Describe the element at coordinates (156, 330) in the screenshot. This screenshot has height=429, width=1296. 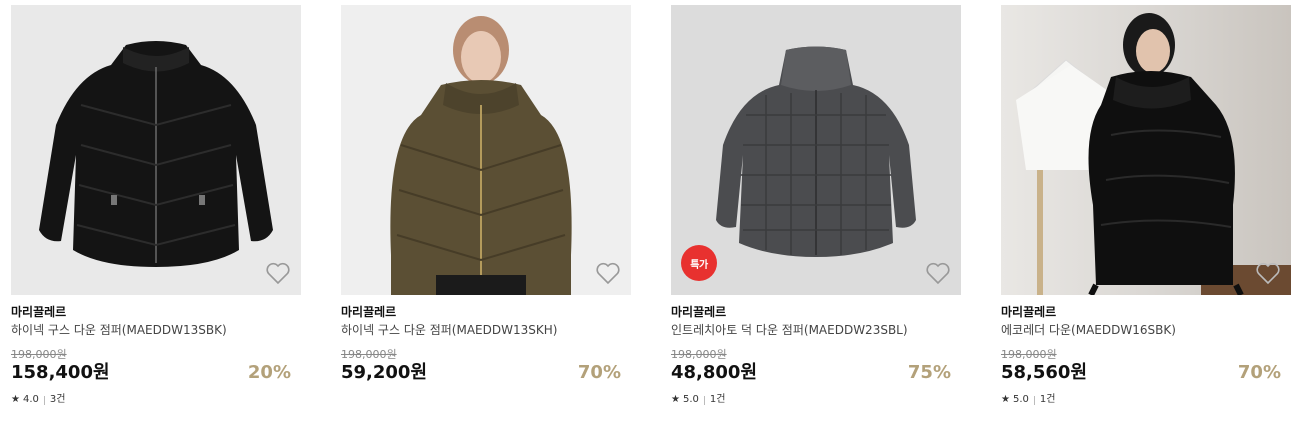
I see `product-name: 하이넥 구스 다운 점퍼(MAEDDW13SBK)` at that location.